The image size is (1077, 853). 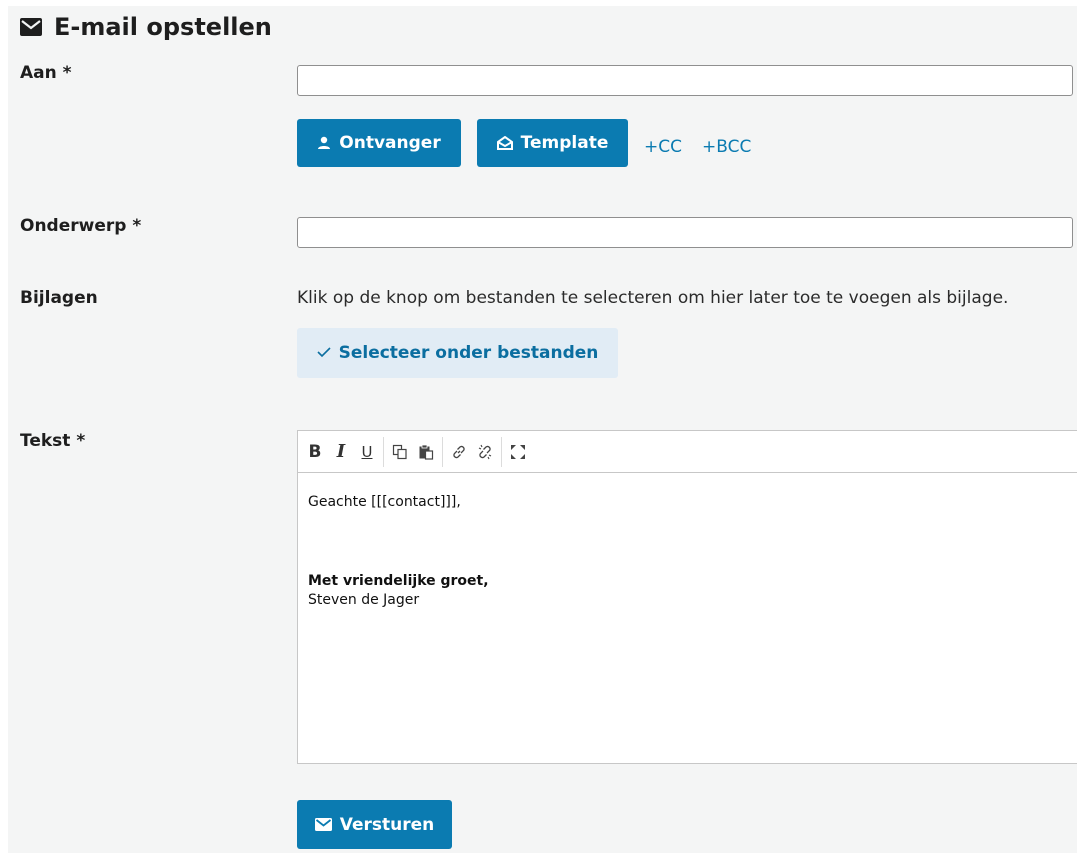 I want to click on attachments-label: Bijlagen, so click(x=59, y=298).